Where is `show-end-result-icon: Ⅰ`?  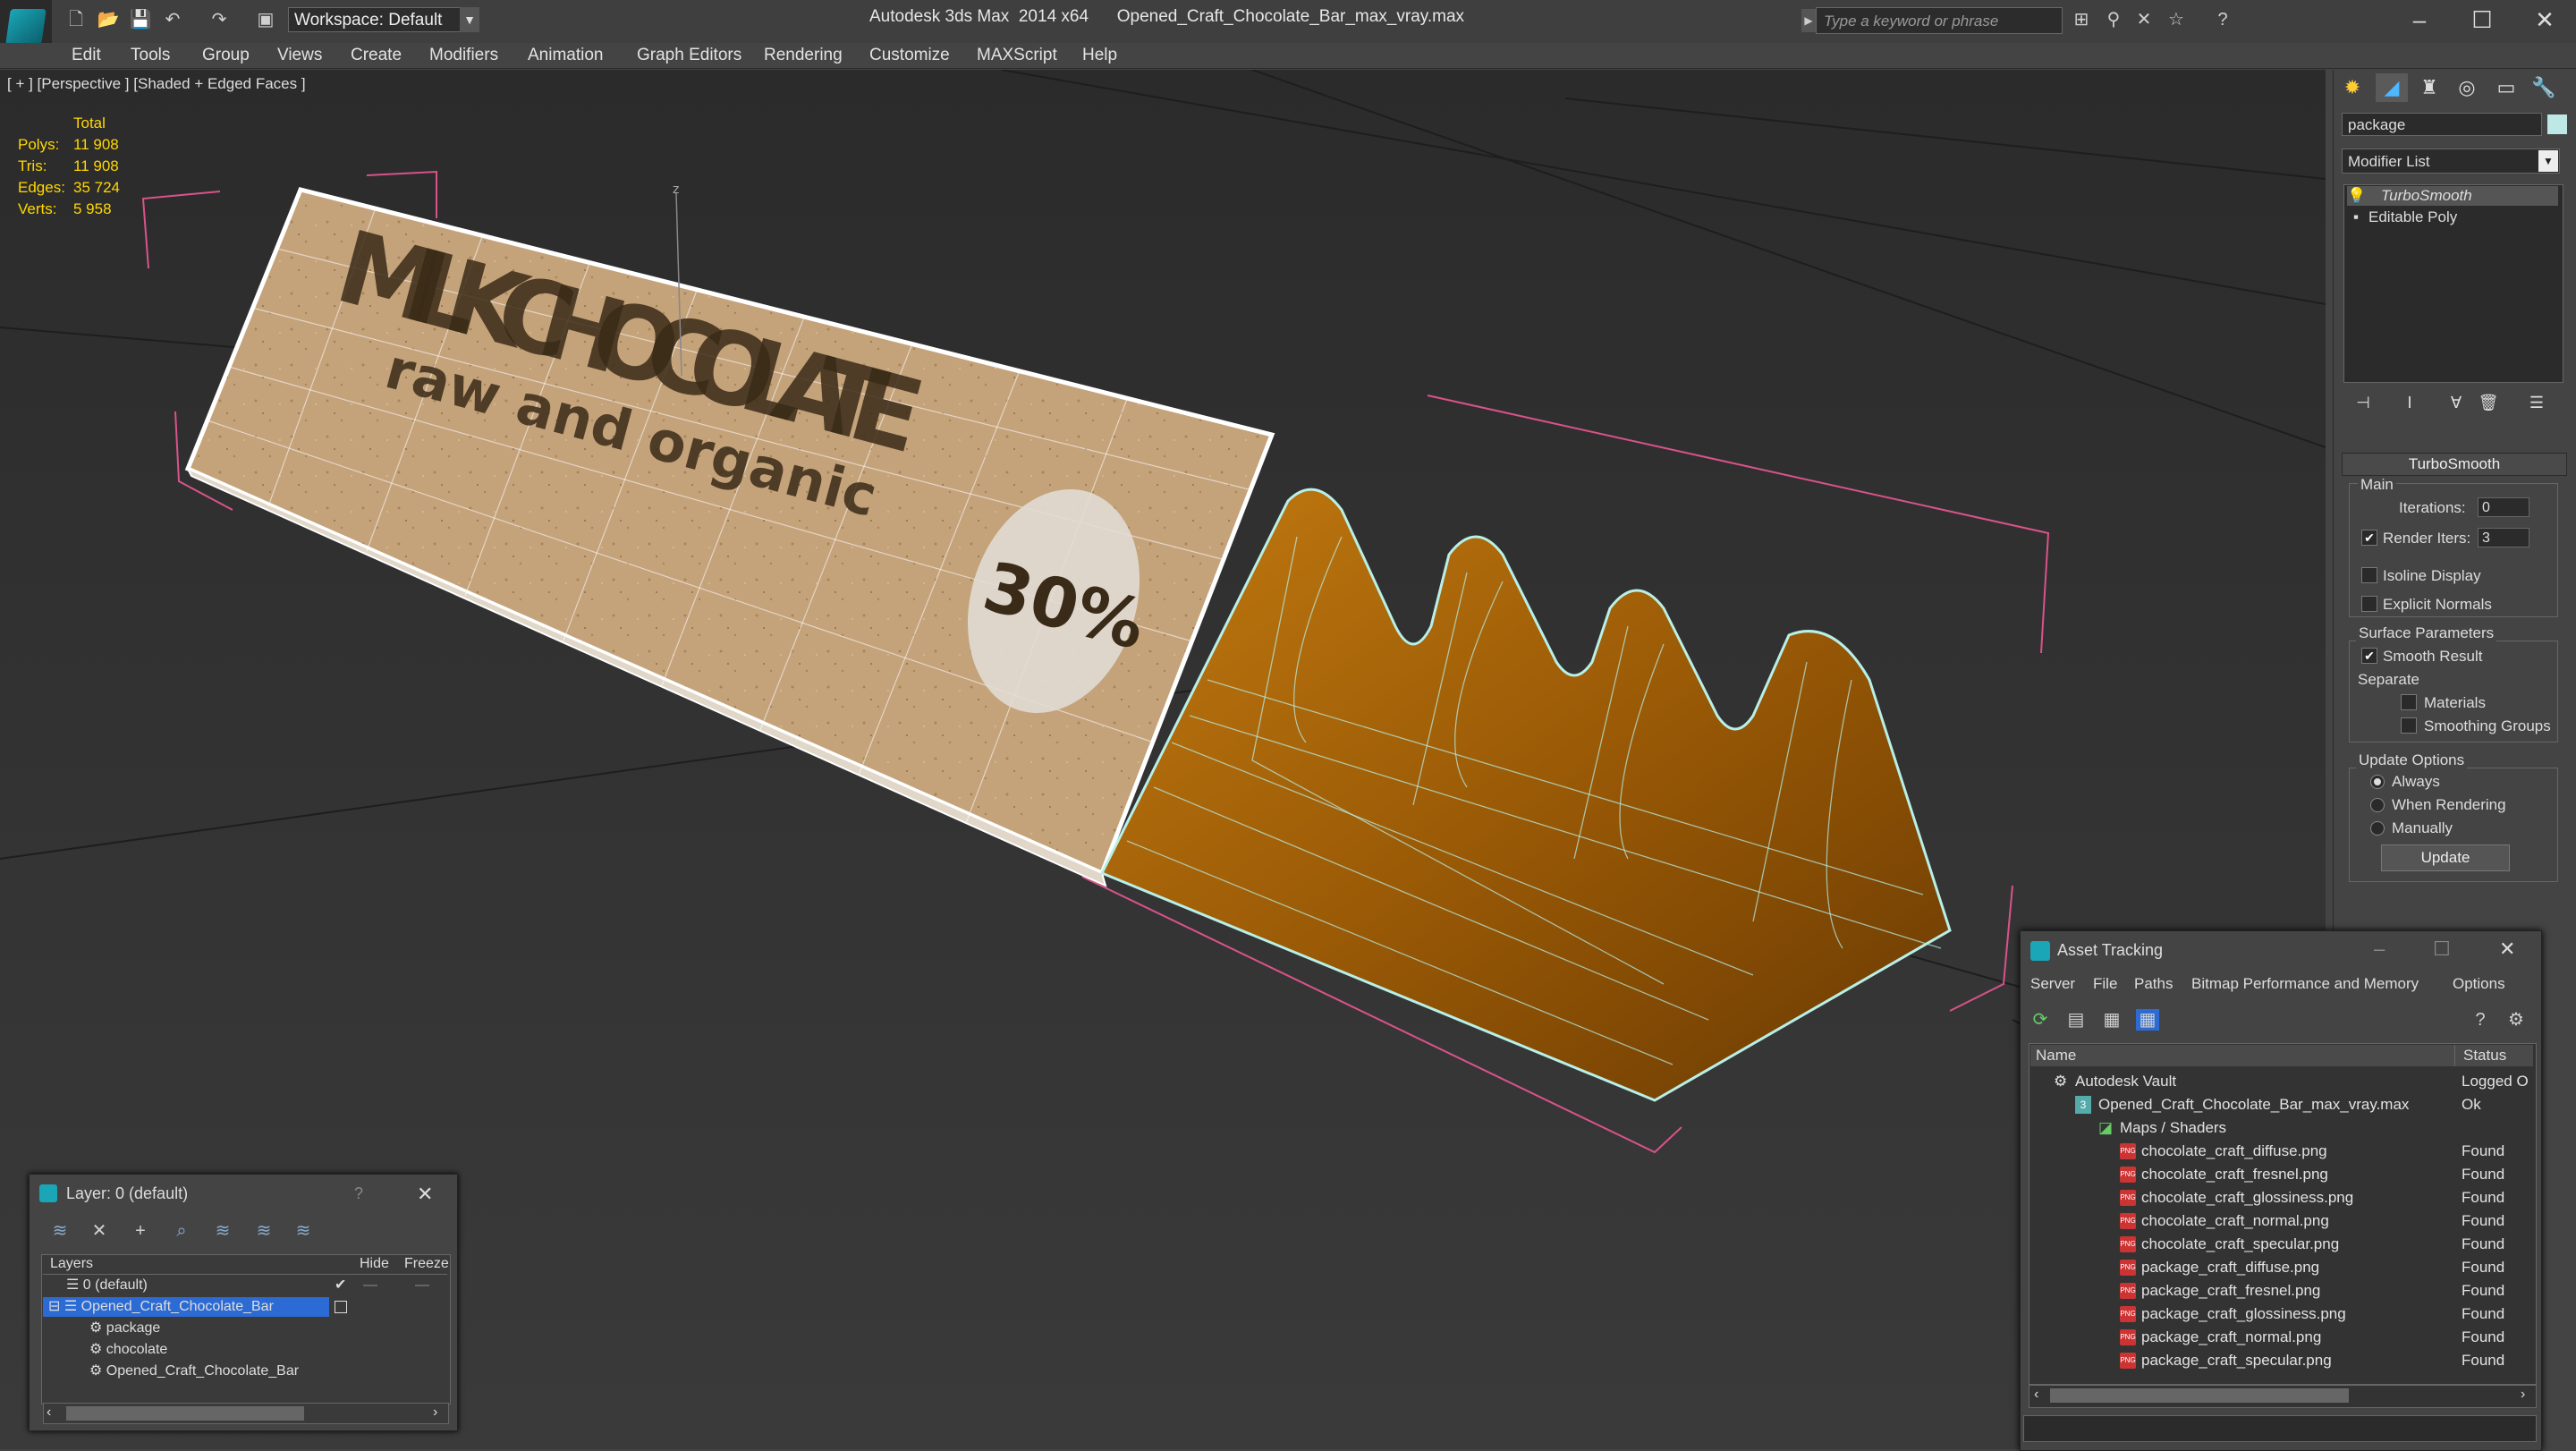 show-end-result-icon: Ⅰ is located at coordinates (2409, 403).